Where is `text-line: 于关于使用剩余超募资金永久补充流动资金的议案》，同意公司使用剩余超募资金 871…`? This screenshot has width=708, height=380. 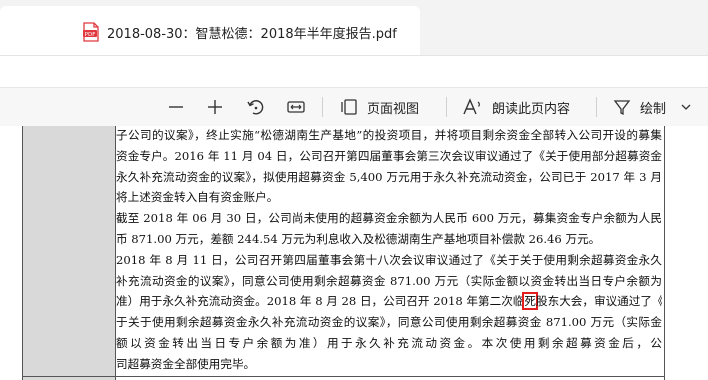 text-line: 于关于使用剩余超募资金永久补充流动资金的议案》，同意公司使用剩余超募资金 871… is located at coordinates (389, 322).